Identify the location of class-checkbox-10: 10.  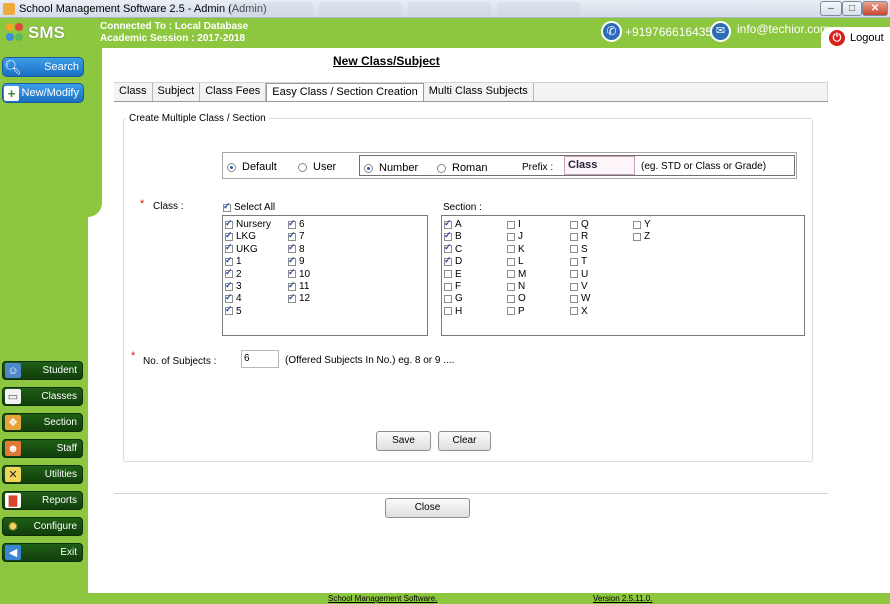
(299, 273).